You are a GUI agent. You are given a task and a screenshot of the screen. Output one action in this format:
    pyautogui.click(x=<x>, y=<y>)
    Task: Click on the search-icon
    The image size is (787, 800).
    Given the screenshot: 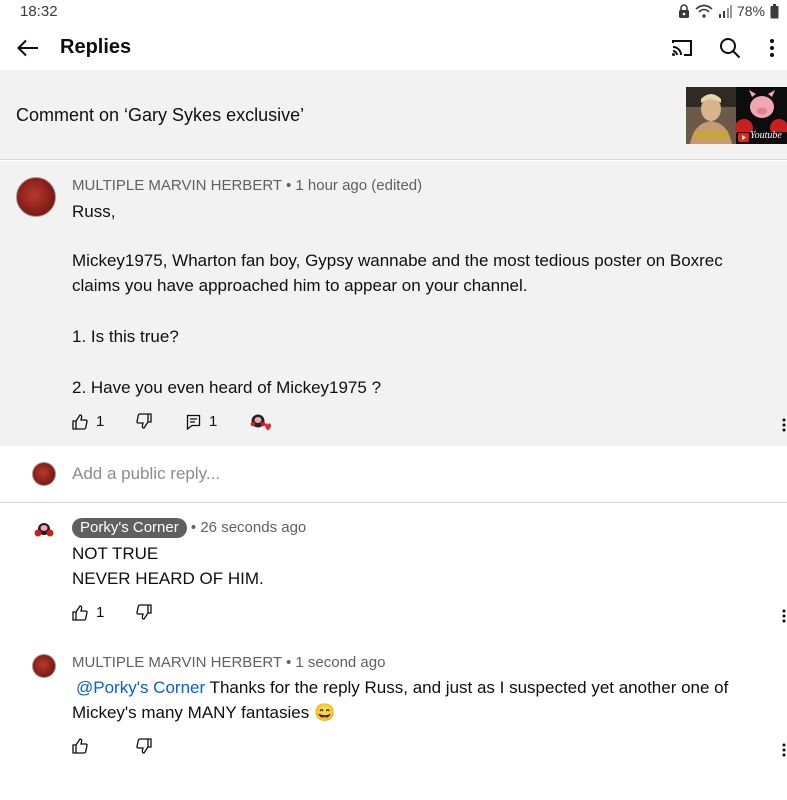 What is the action you would take?
    pyautogui.click(x=730, y=48)
    